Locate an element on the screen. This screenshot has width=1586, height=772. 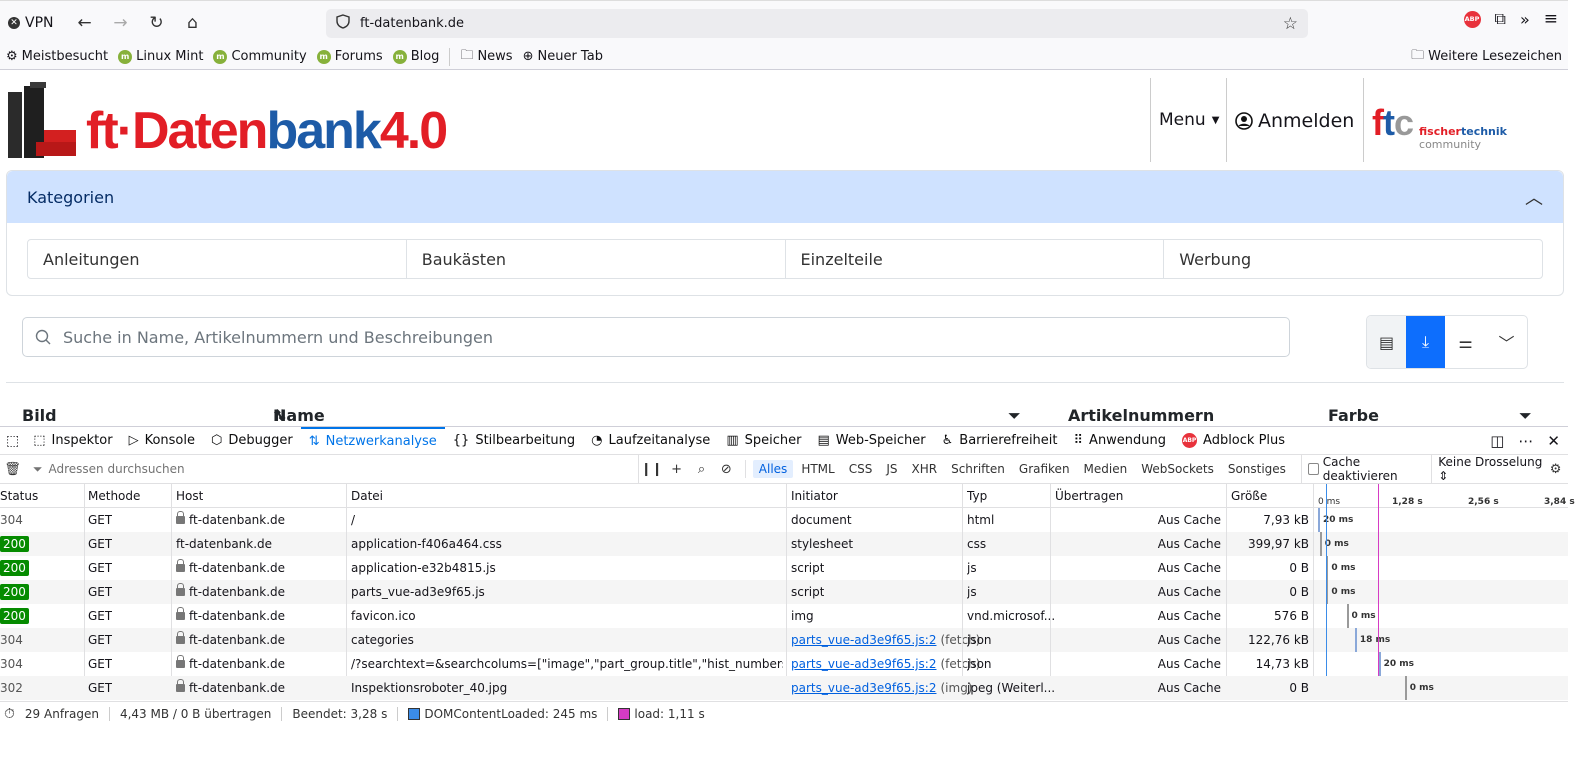
timer-icon: ⏱ is located at coordinates (9, 713).